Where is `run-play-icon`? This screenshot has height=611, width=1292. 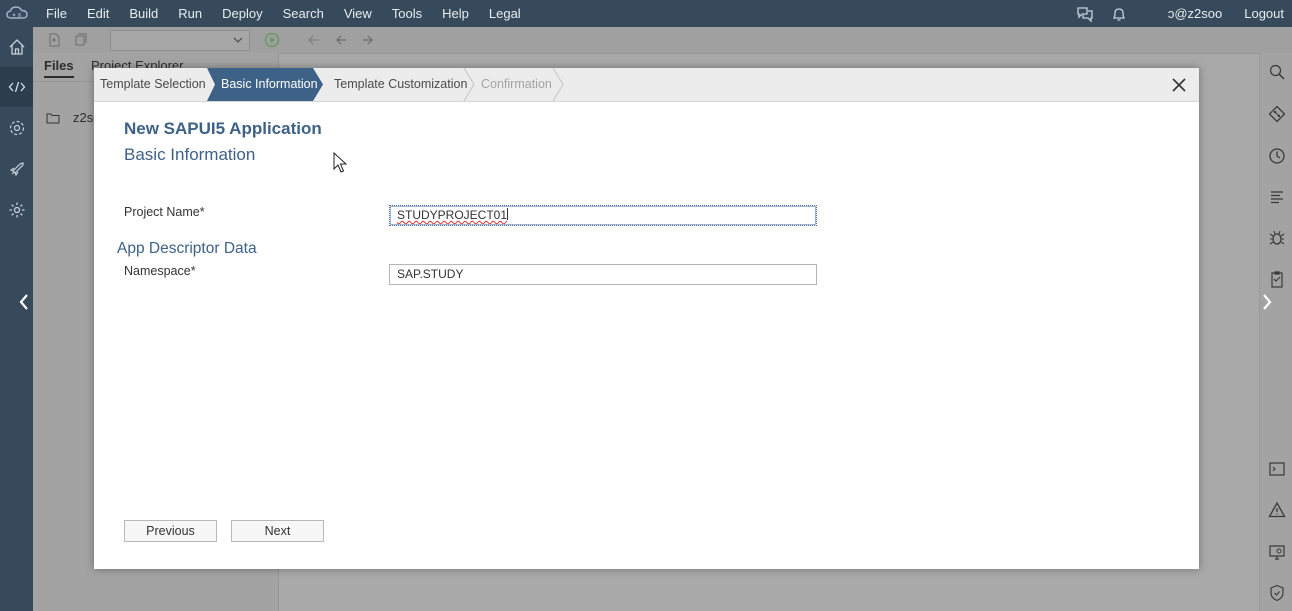 run-play-icon is located at coordinates (272, 40).